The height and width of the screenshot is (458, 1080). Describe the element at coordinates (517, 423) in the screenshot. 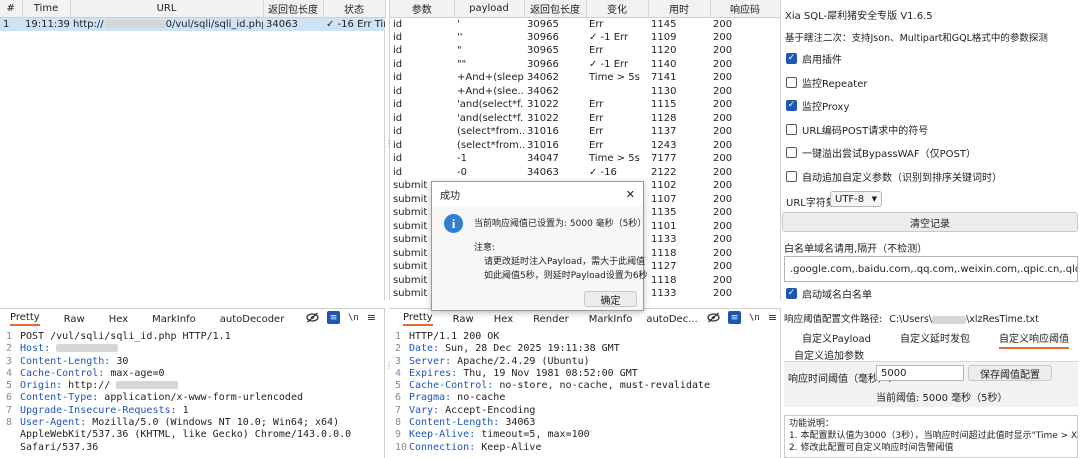

I see `header-value: 34063` at that location.